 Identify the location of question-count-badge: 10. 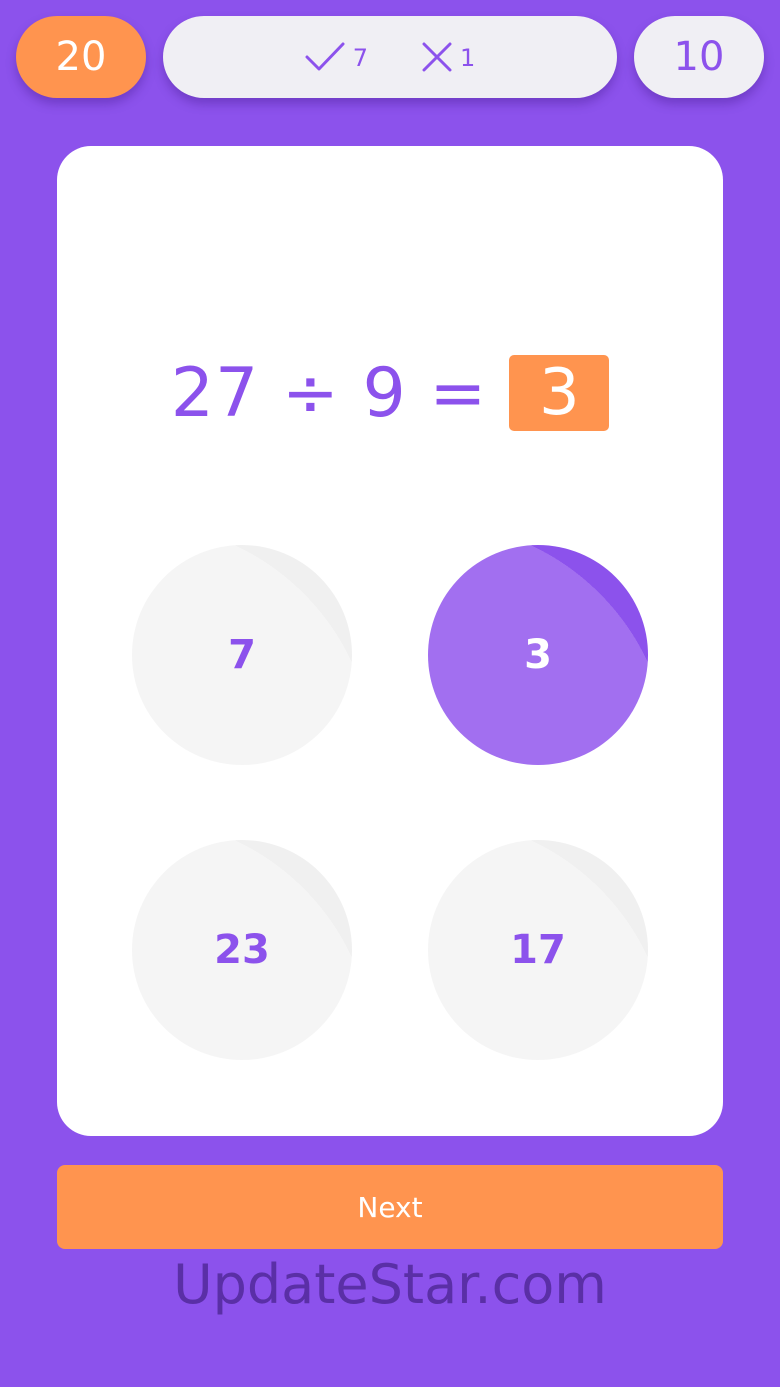
(699, 57).